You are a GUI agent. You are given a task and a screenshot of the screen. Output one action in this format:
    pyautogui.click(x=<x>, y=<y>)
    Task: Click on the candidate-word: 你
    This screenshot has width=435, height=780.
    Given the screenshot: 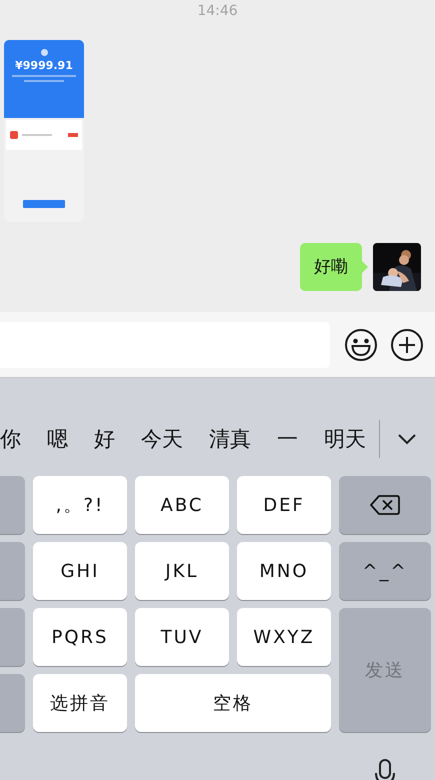 What is the action you would take?
    pyautogui.click(x=17, y=438)
    